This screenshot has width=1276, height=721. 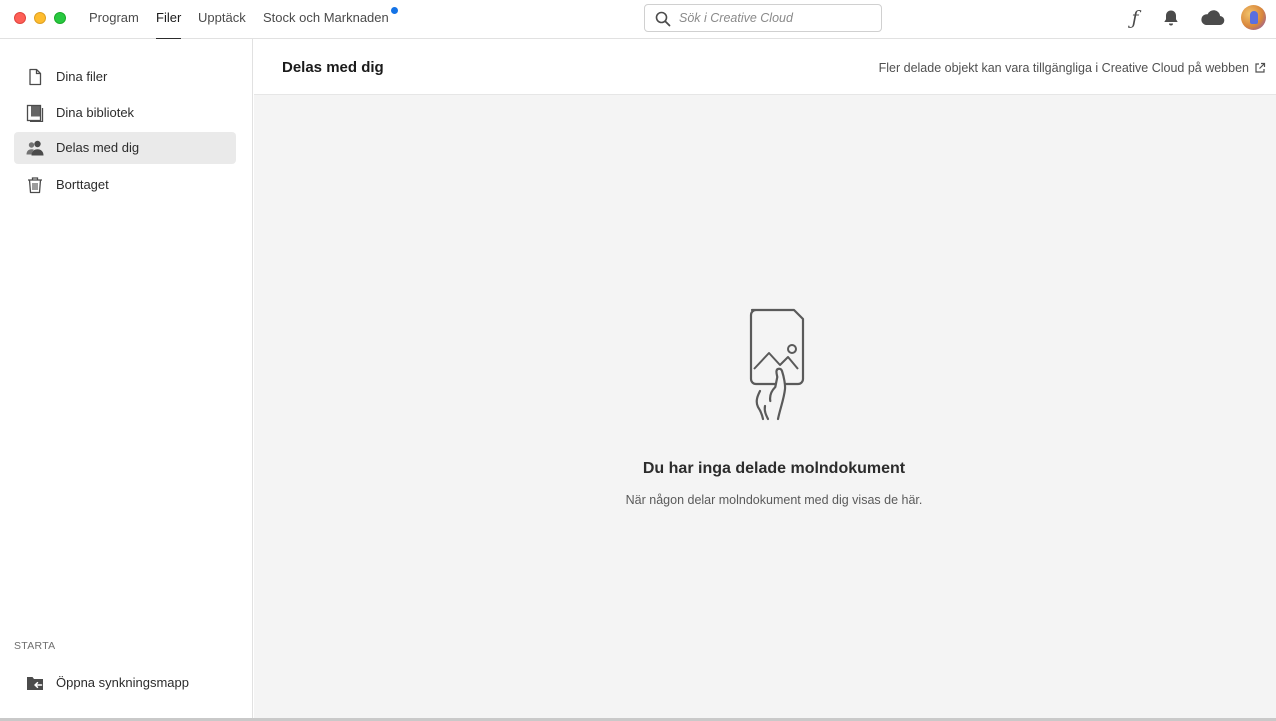 What do you see at coordinates (1260, 67) in the screenshot?
I see `external-link-icon` at bounding box center [1260, 67].